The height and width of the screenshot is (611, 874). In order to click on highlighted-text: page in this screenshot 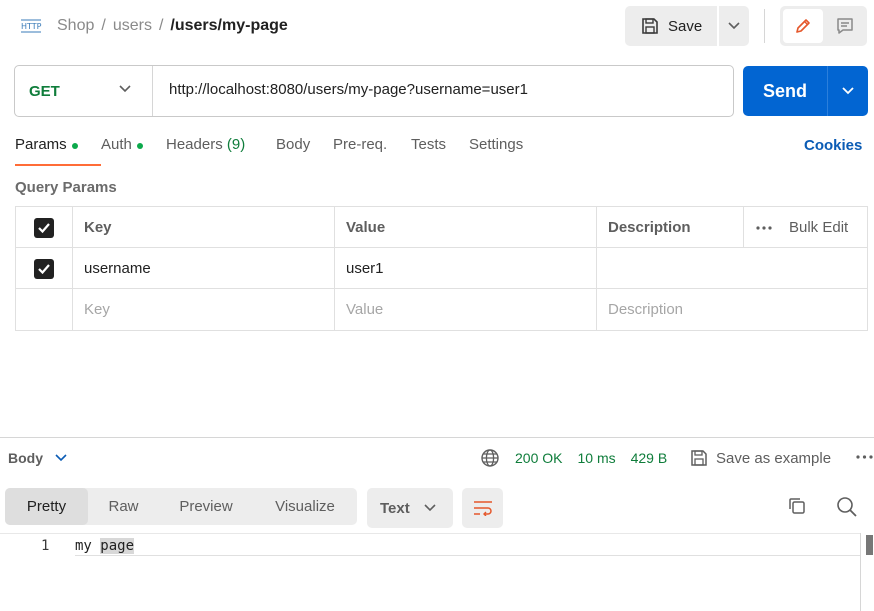, I will do `click(117, 546)`.